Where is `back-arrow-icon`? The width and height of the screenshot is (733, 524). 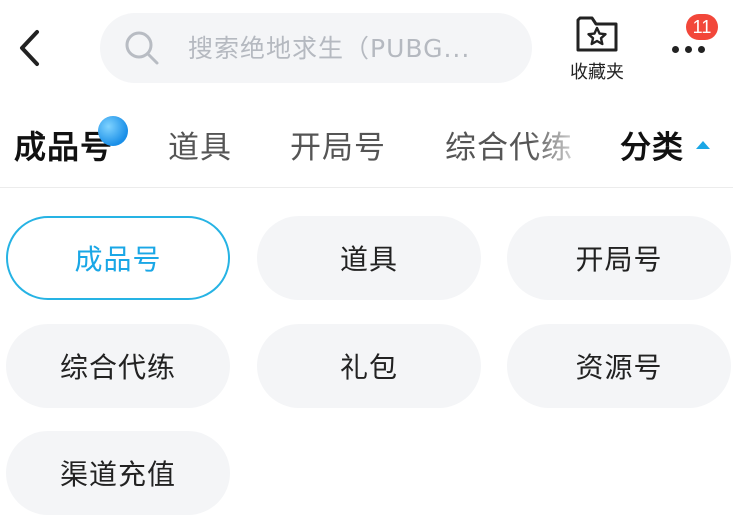 back-arrow-icon is located at coordinates (29, 48).